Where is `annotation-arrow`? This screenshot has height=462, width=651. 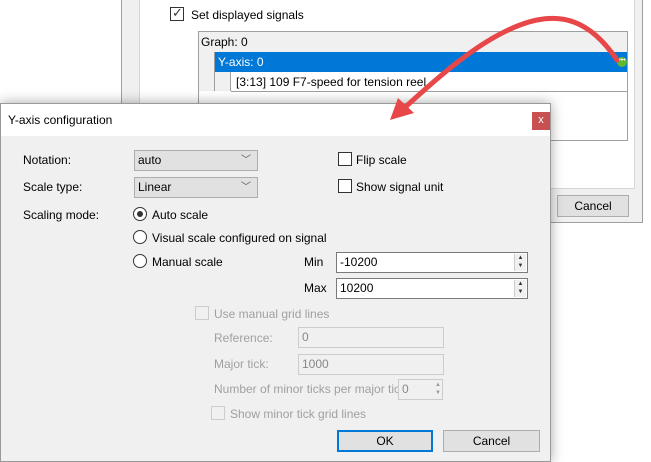
annotation-arrow is located at coordinates (505, 68).